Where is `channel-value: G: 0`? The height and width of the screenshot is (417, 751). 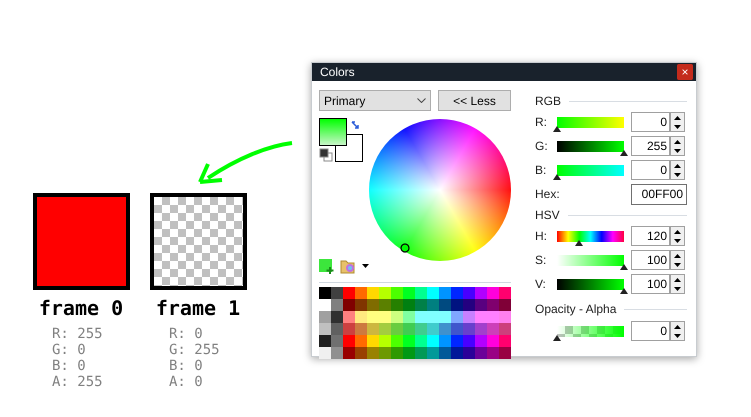
channel-value: G: 0 is located at coordinates (69, 350).